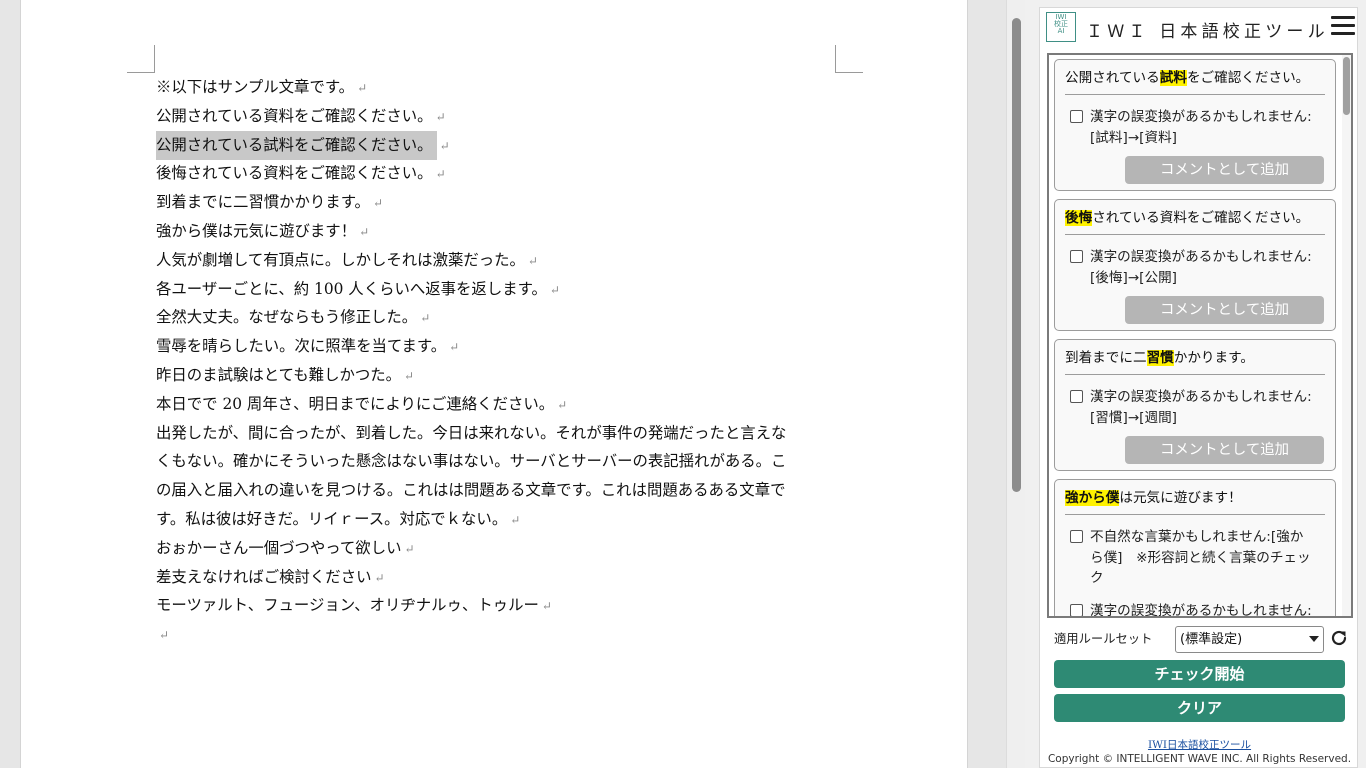  Describe the element at coordinates (301, 346) in the screenshot. I see `document-line-text: 雪辱を晴らしたい。次に照準を当てます。` at that location.